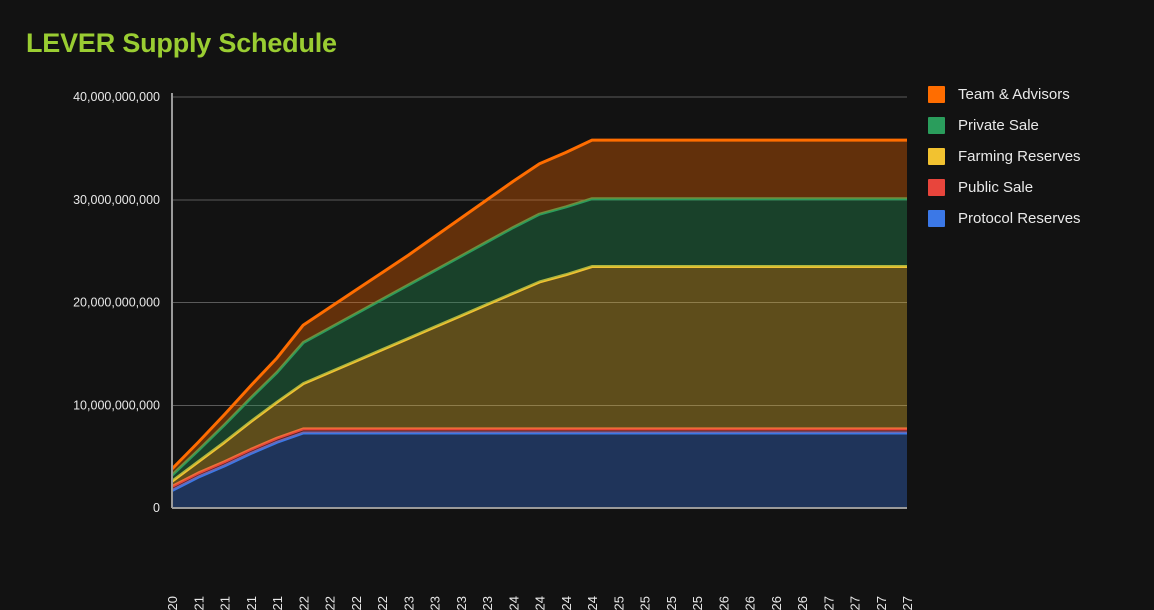 This screenshot has height=610, width=1154. What do you see at coordinates (1014, 94) in the screenshot?
I see `legend-item-label: Team & Advisors` at bounding box center [1014, 94].